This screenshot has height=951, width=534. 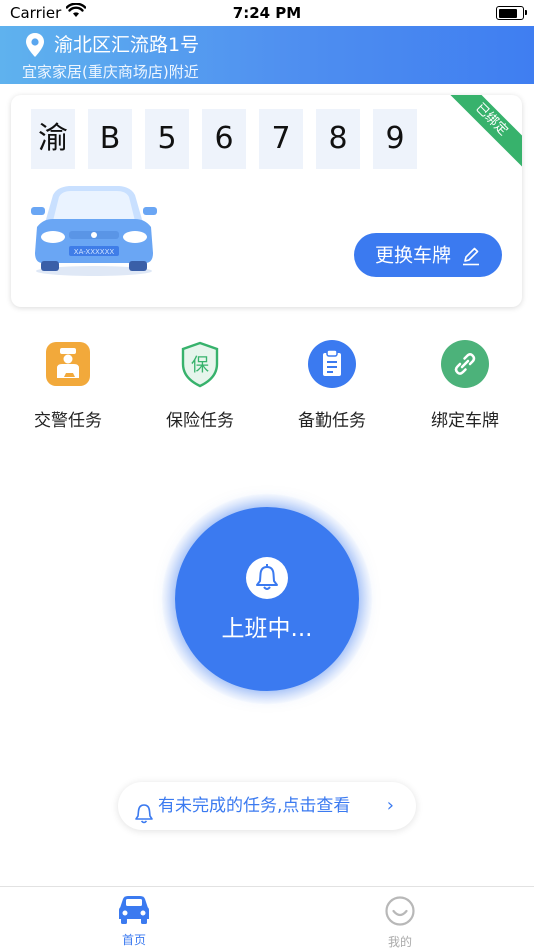 What do you see at coordinates (332, 421) in the screenshot?
I see `standby-task-label: 备勤任务` at bounding box center [332, 421].